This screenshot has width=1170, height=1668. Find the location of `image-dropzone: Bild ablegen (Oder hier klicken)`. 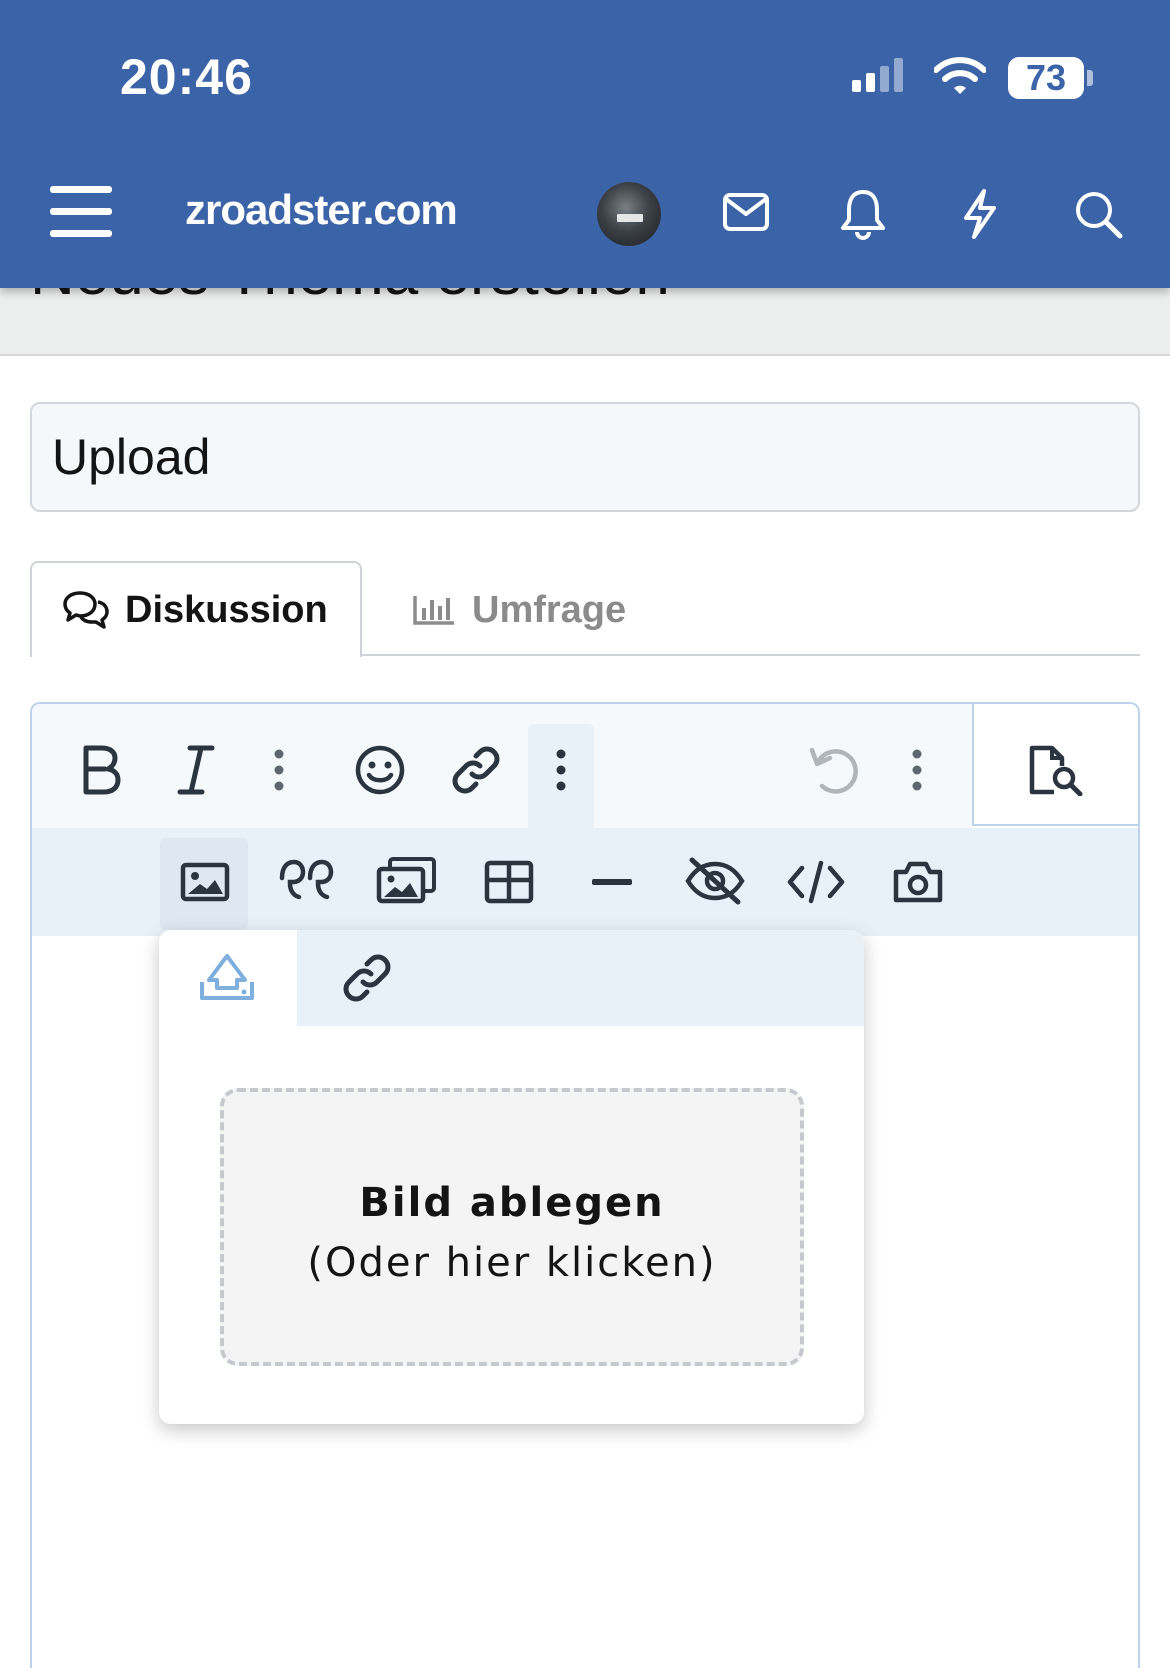

image-dropzone: Bild ablegen (Oder hier klicken) is located at coordinates (512, 1227).